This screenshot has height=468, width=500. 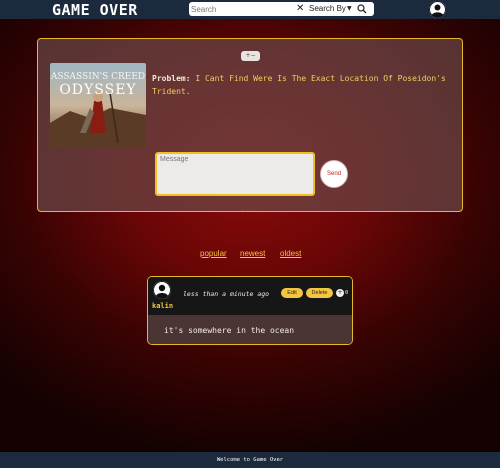 What do you see at coordinates (347, 293) in the screenshot?
I see `like-count: 0` at bounding box center [347, 293].